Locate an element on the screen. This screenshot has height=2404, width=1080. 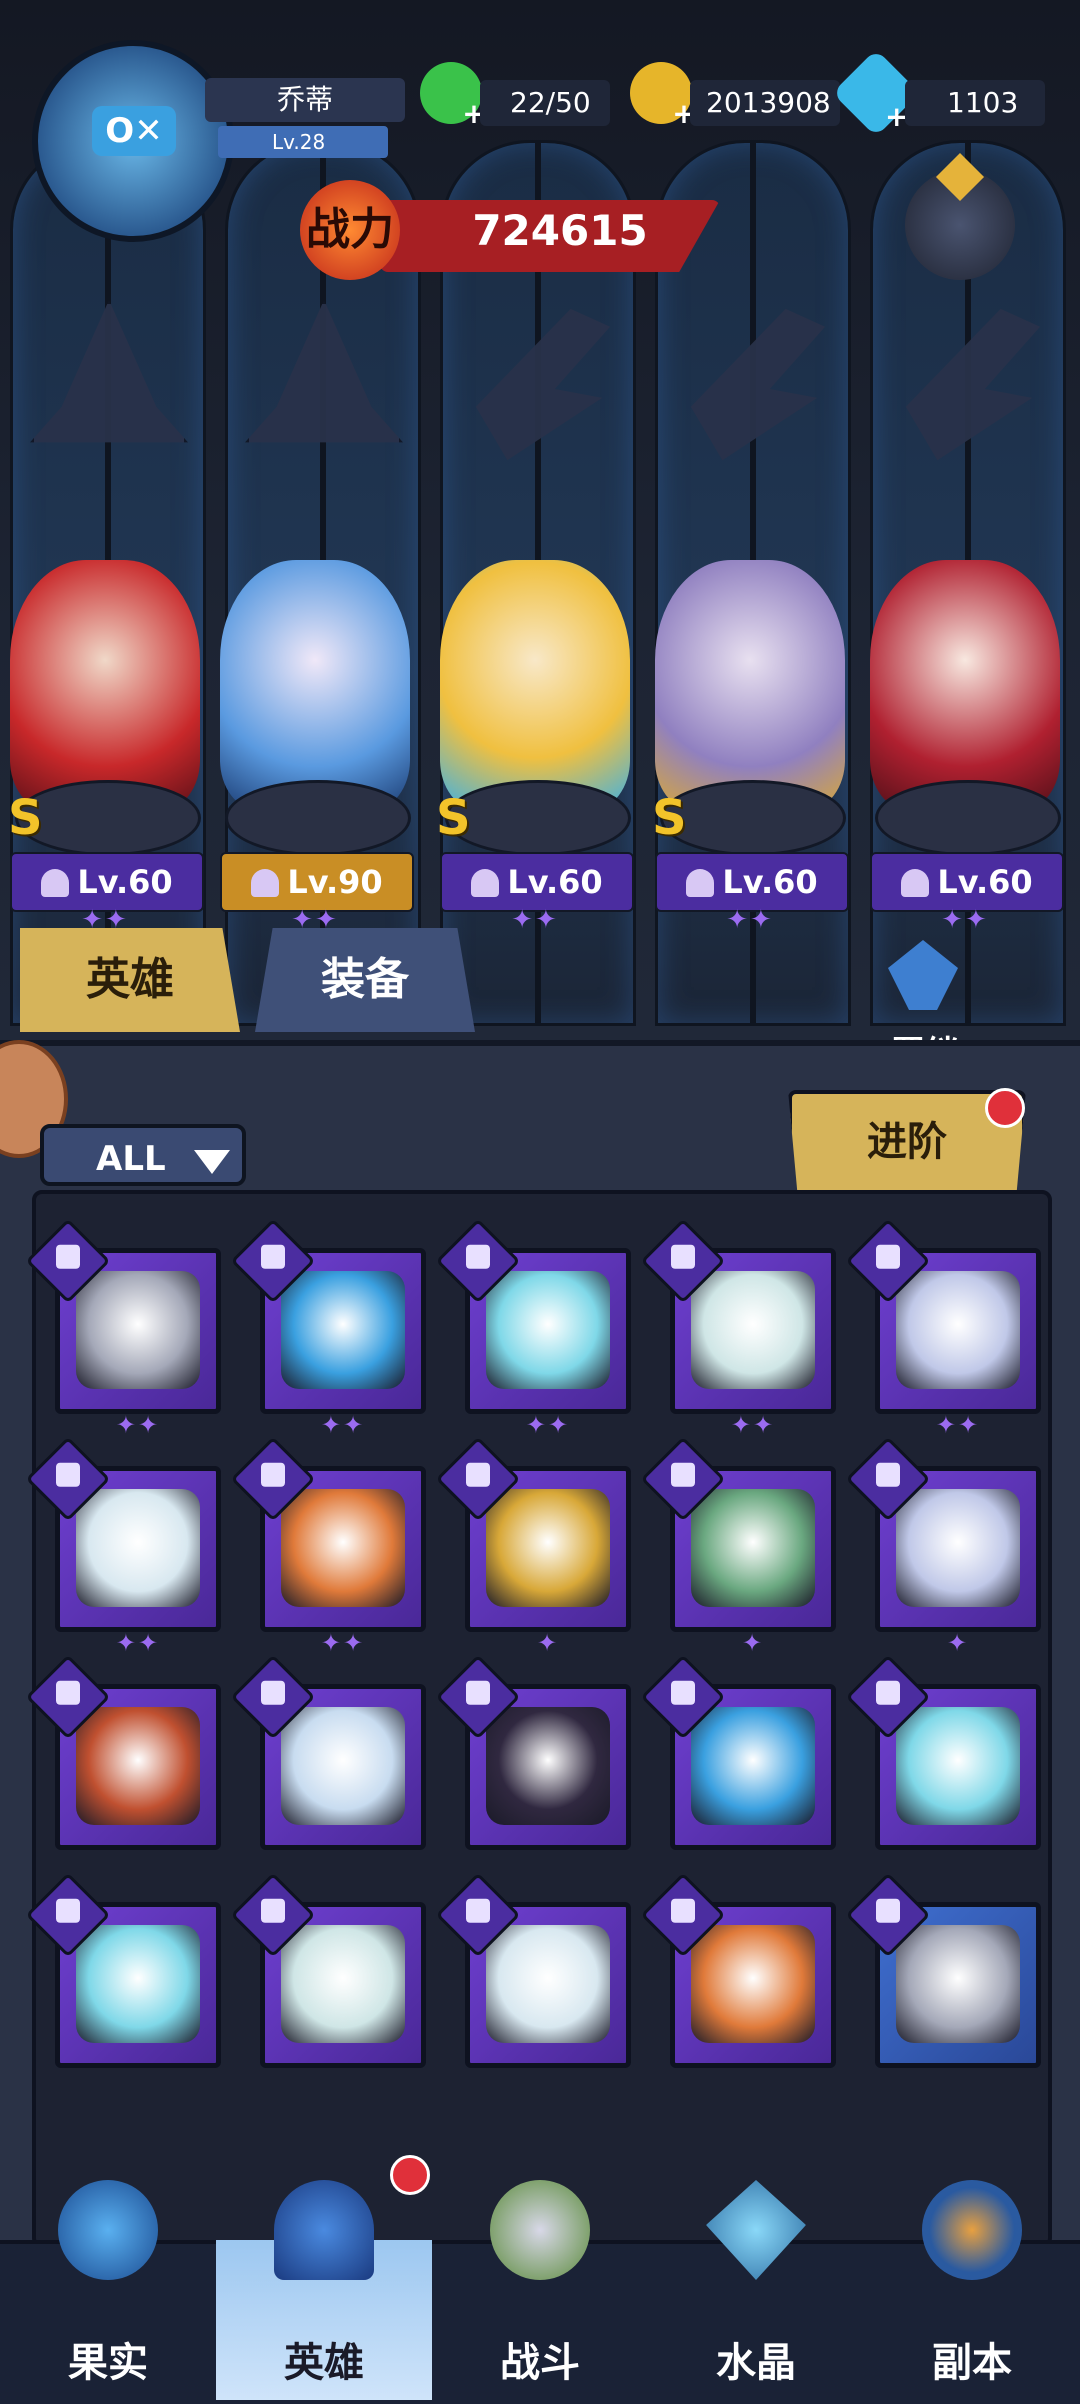
wizard-hat-icon is located at coordinates (324, 2230).